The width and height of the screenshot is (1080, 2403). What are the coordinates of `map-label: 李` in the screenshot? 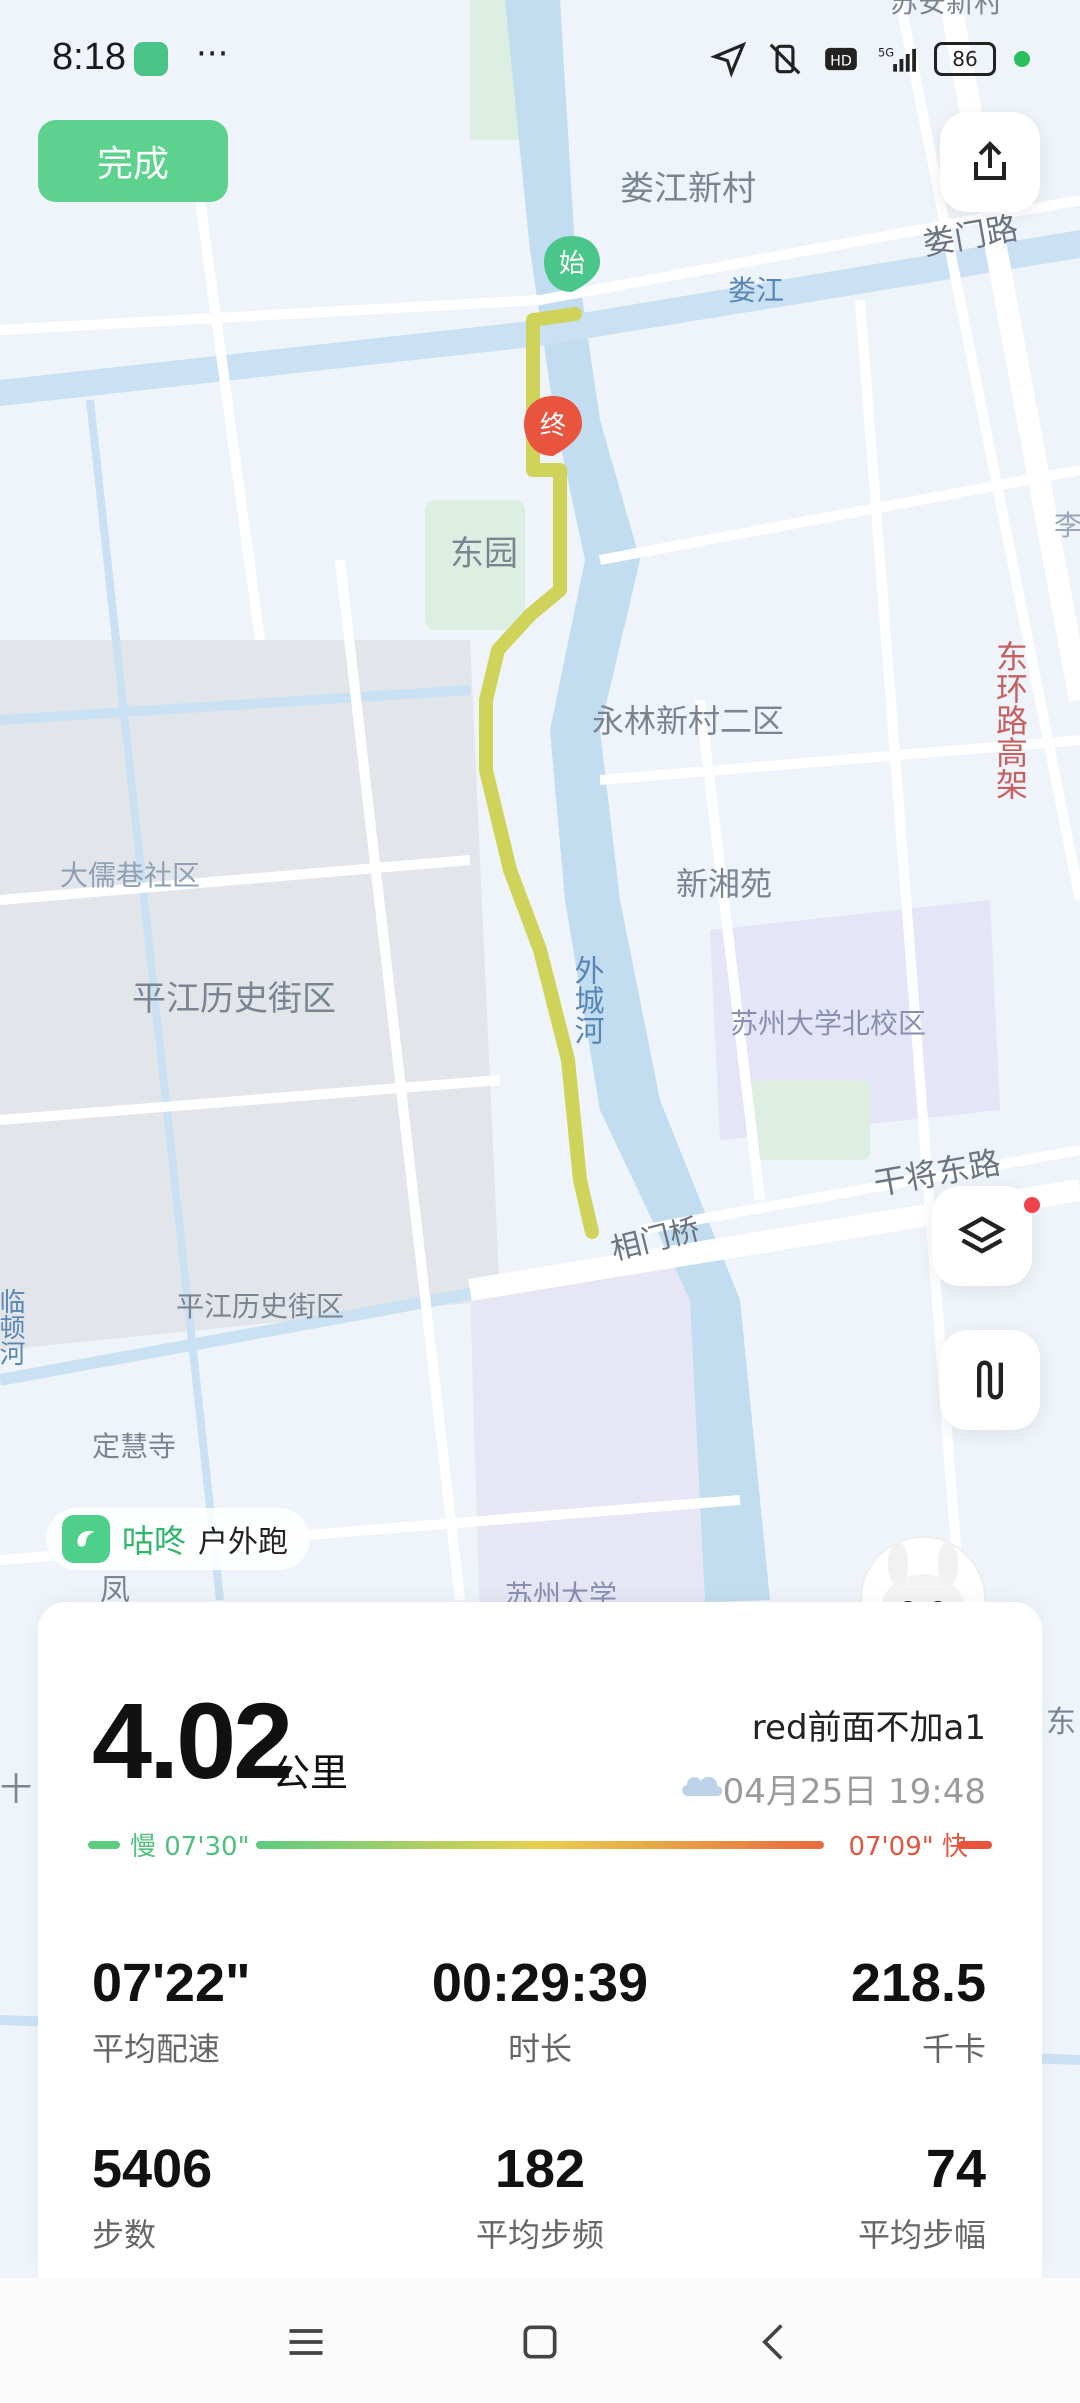 It's located at (1067, 525).